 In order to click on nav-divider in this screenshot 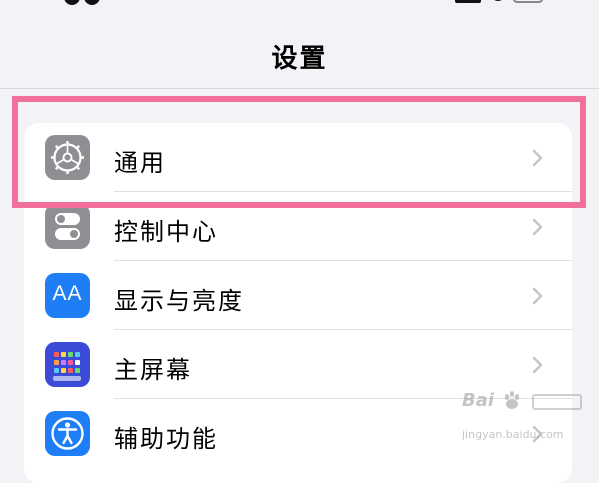, I will do `click(299, 88)`.